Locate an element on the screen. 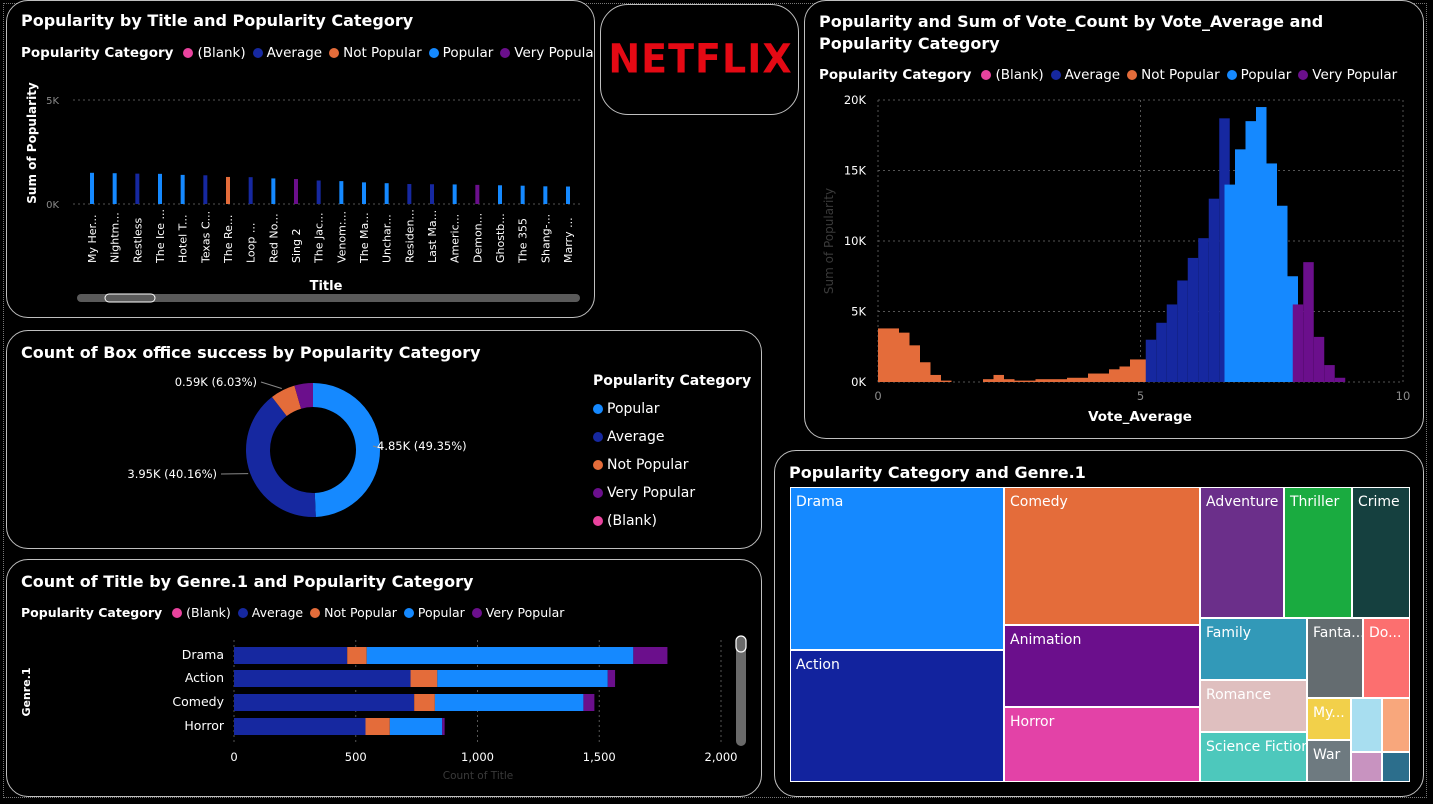  y-tick-label: 15K is located at coordinates (855, 171).